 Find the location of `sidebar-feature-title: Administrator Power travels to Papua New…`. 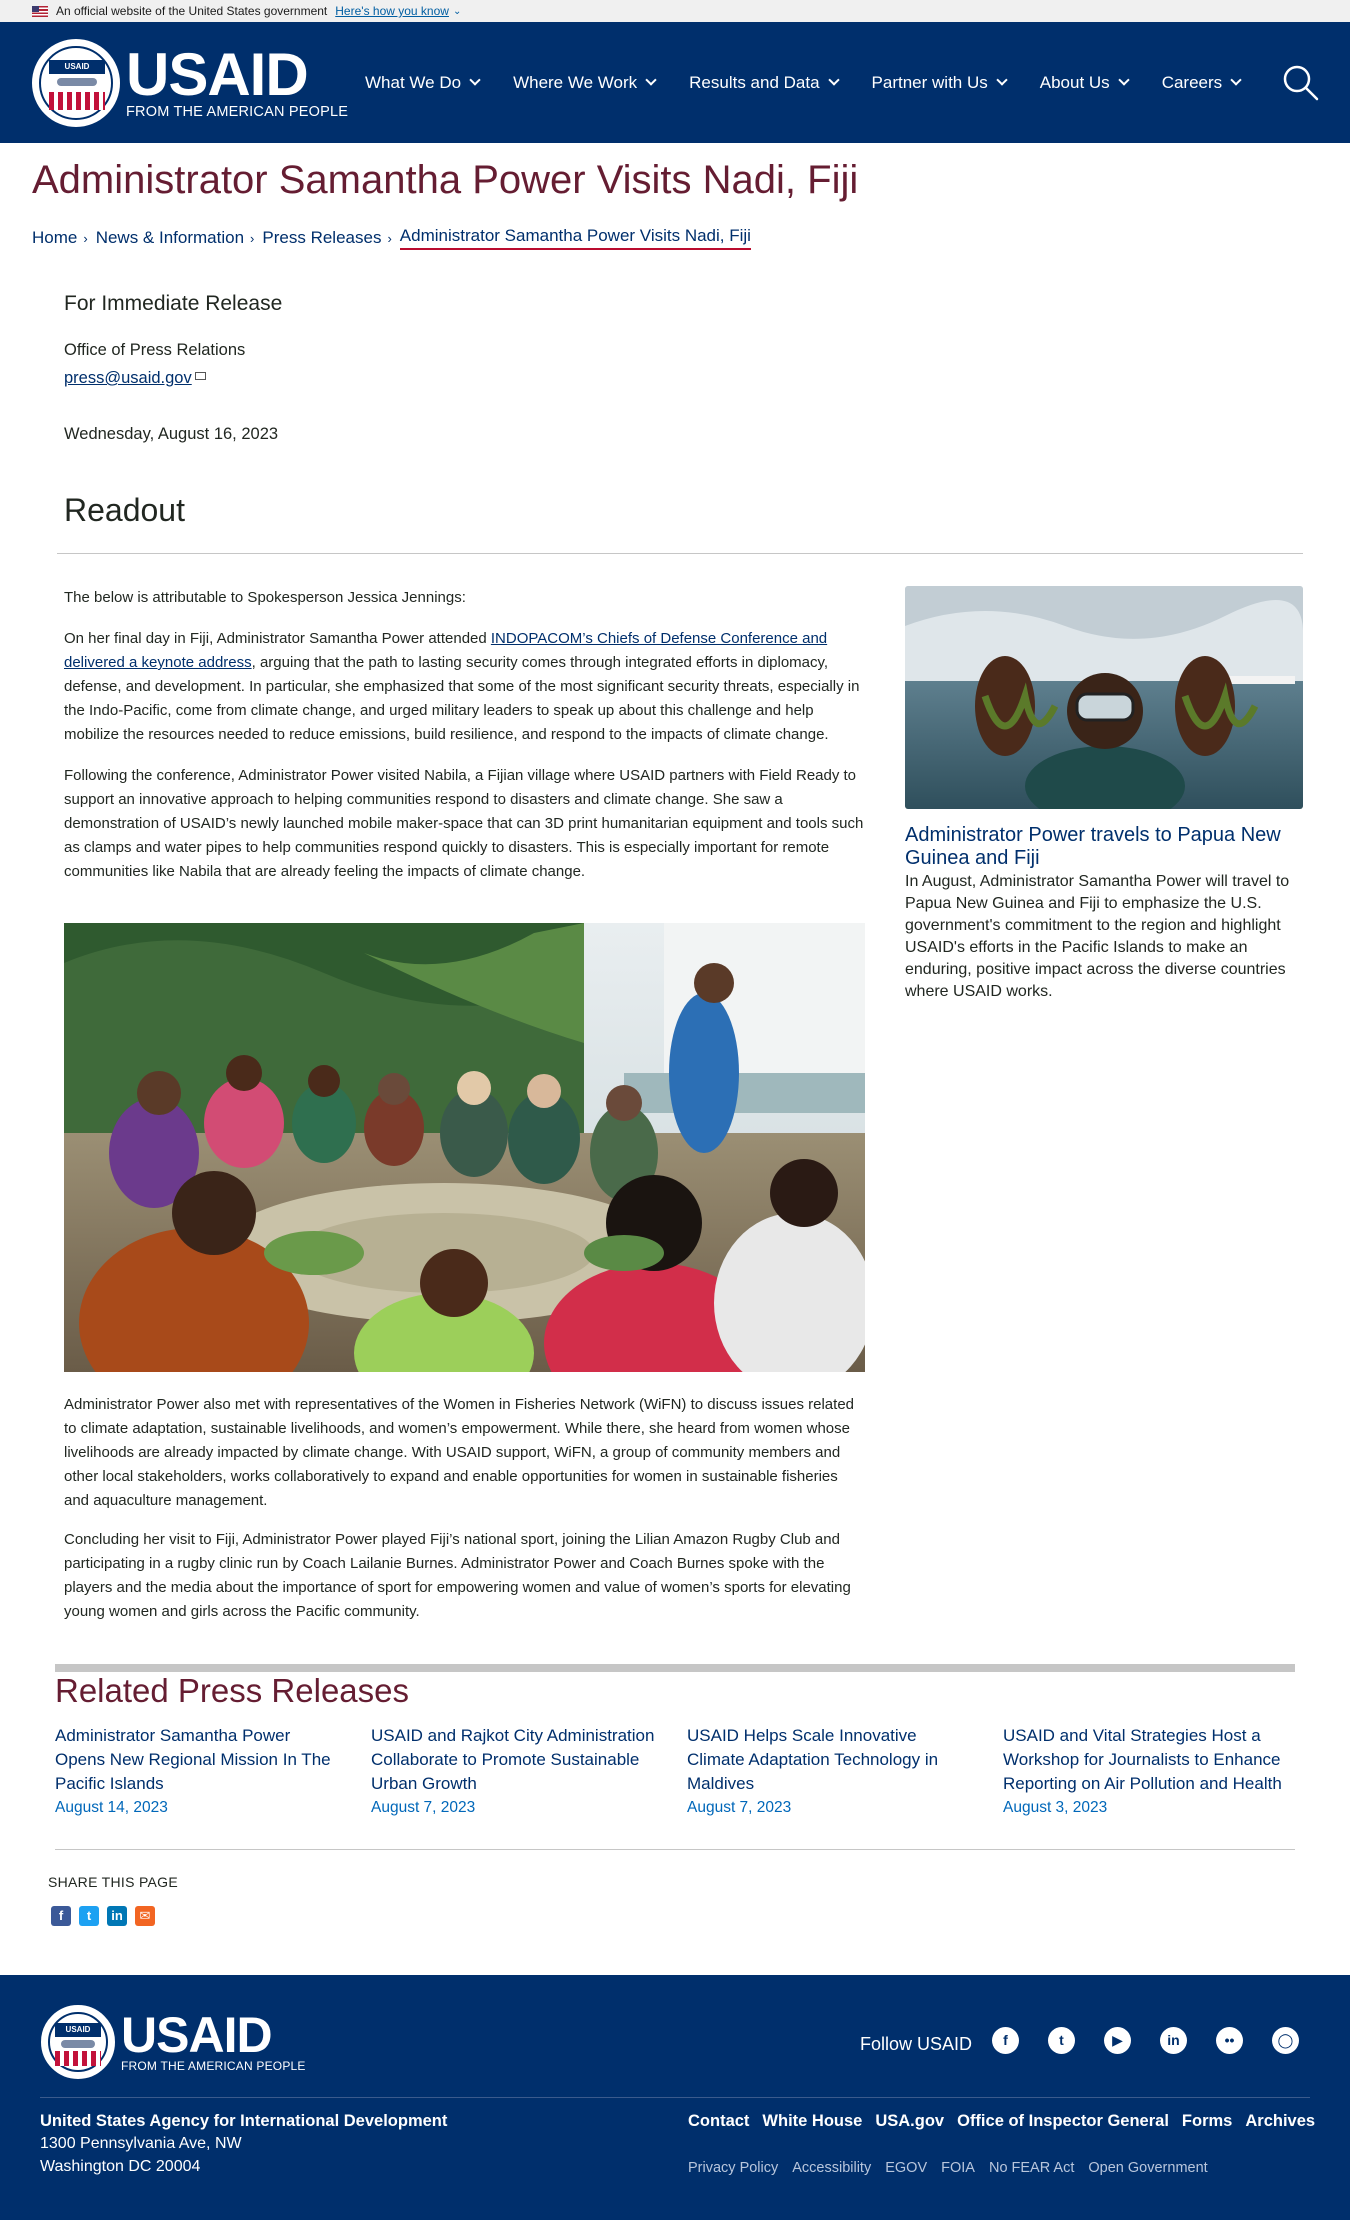

sidebar-feature-title: Administrator Power travels to Papua New… is located at coordinates (1104, 847).